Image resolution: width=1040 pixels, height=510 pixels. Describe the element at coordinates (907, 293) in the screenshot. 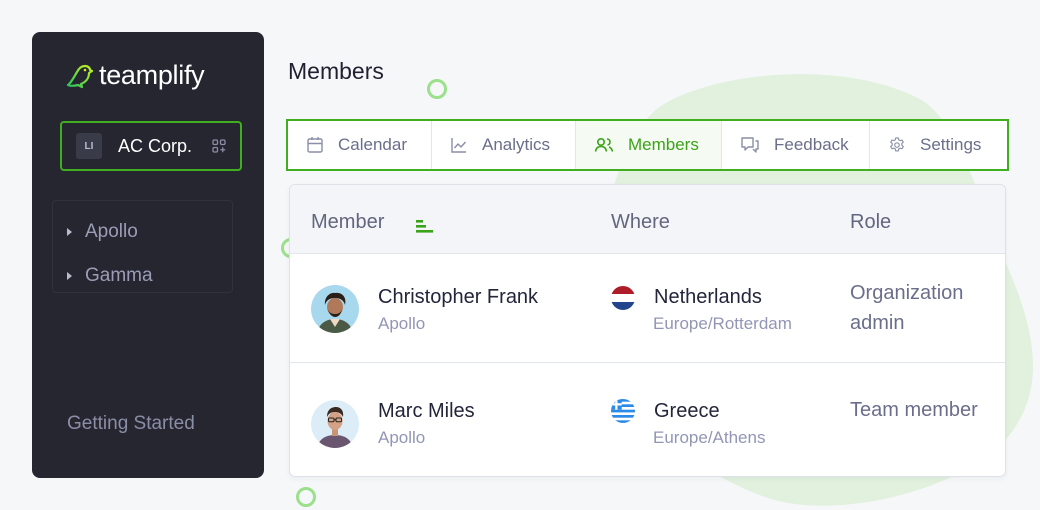

I see `role-line: Organization` at that location.